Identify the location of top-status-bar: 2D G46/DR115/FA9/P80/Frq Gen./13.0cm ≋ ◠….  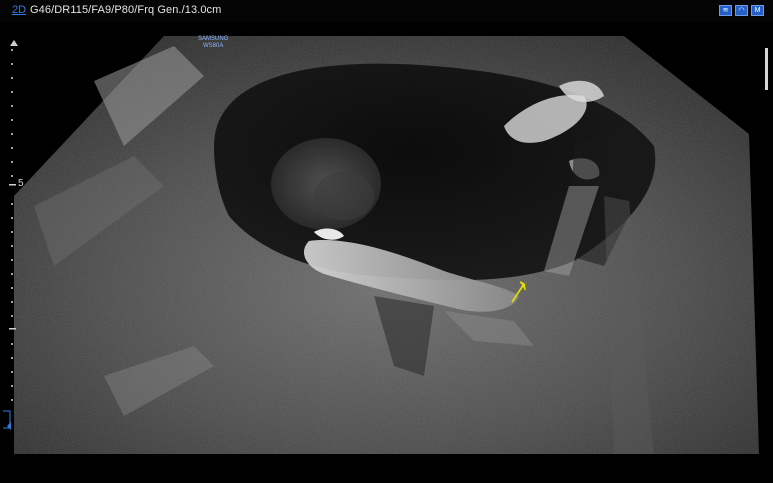
(386, 11).